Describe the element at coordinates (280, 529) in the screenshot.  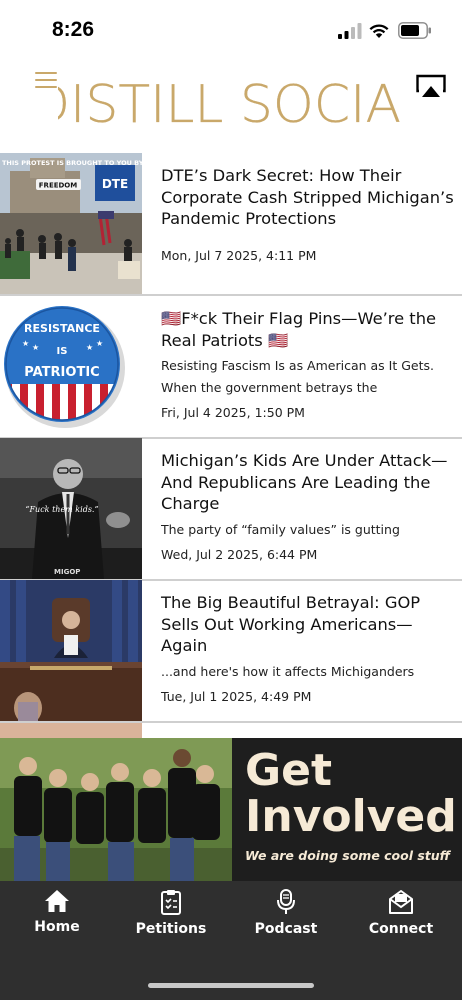
I see `article-excerpt: The party of “family values” is gutting` at that location.